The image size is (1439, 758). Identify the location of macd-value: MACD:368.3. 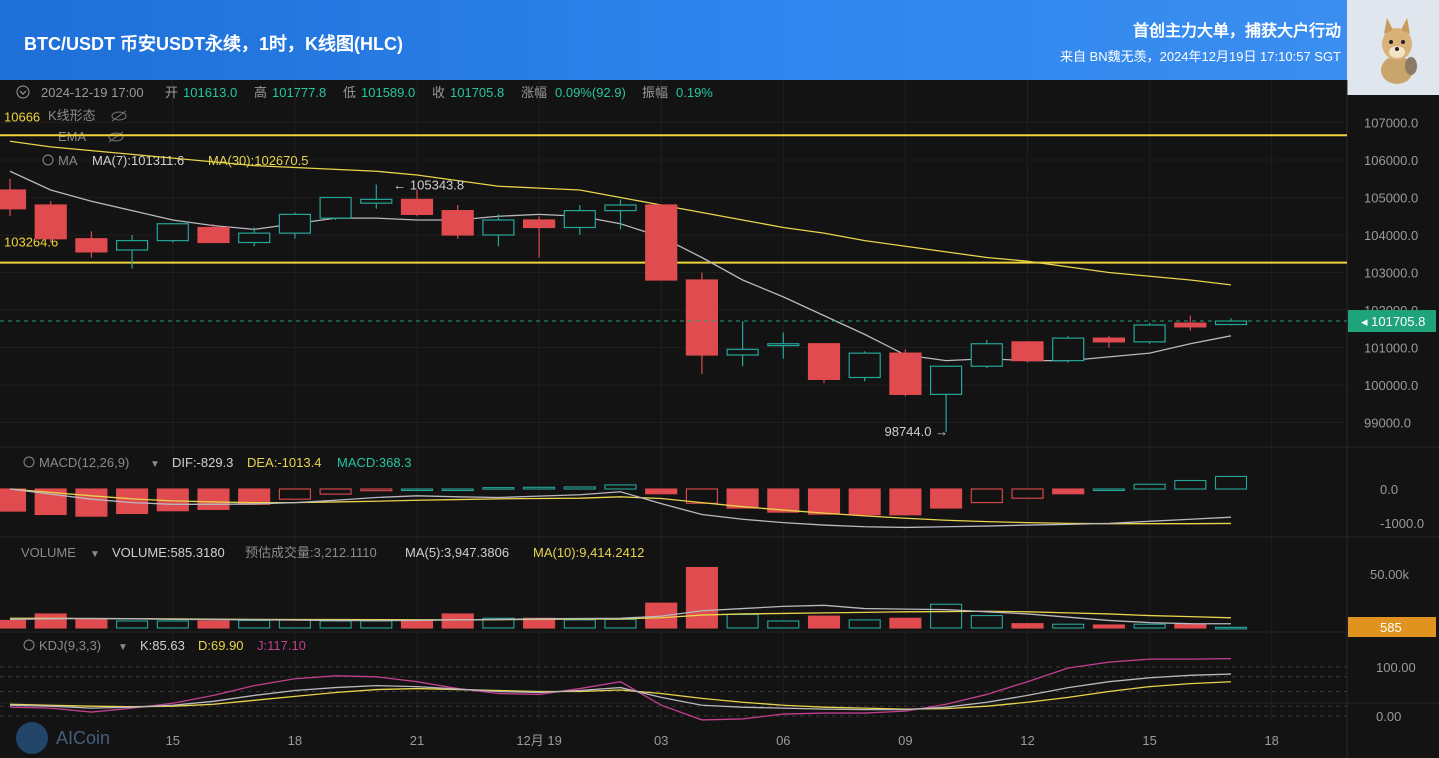
(374, 462).